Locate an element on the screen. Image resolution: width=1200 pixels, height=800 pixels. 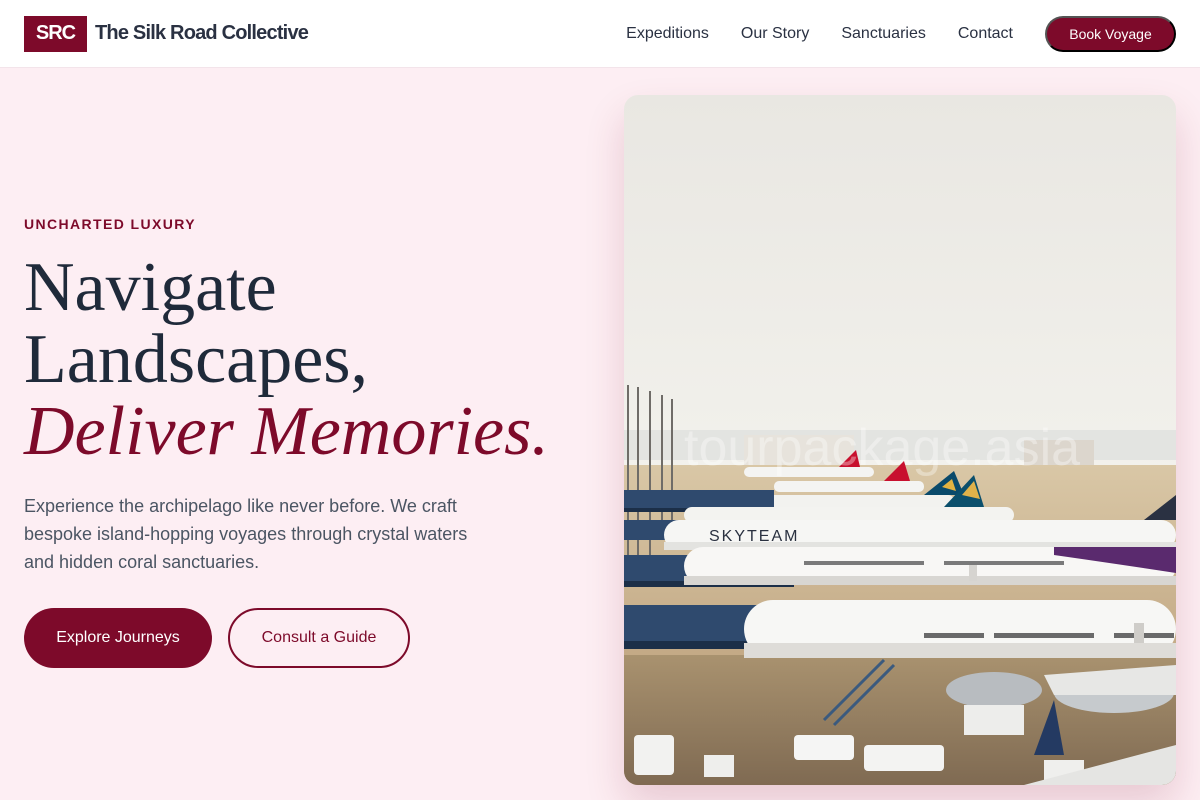
headline-line-2: Landscapes, is located at coordinates (196, 359).